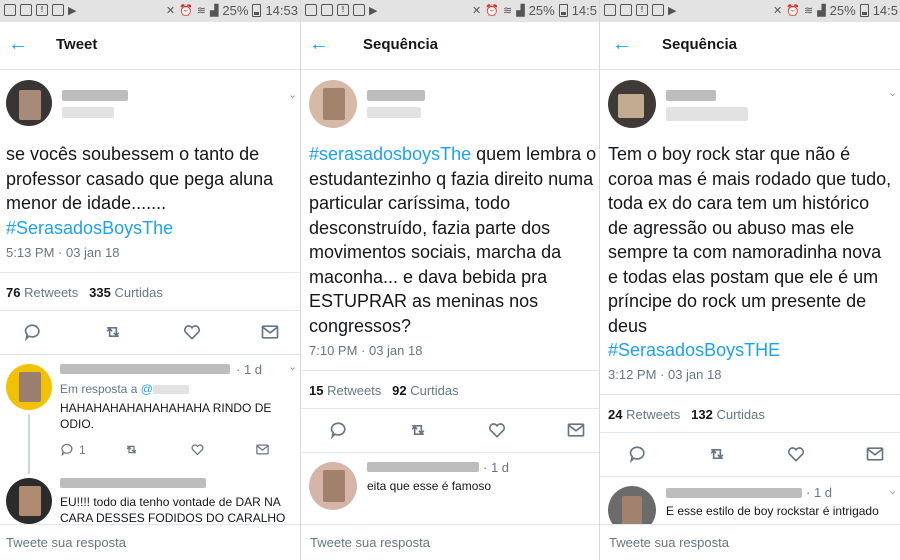 This screenshot has height=560, width=900. I want to click on app-header: ← Sequência, so click(750, 46).